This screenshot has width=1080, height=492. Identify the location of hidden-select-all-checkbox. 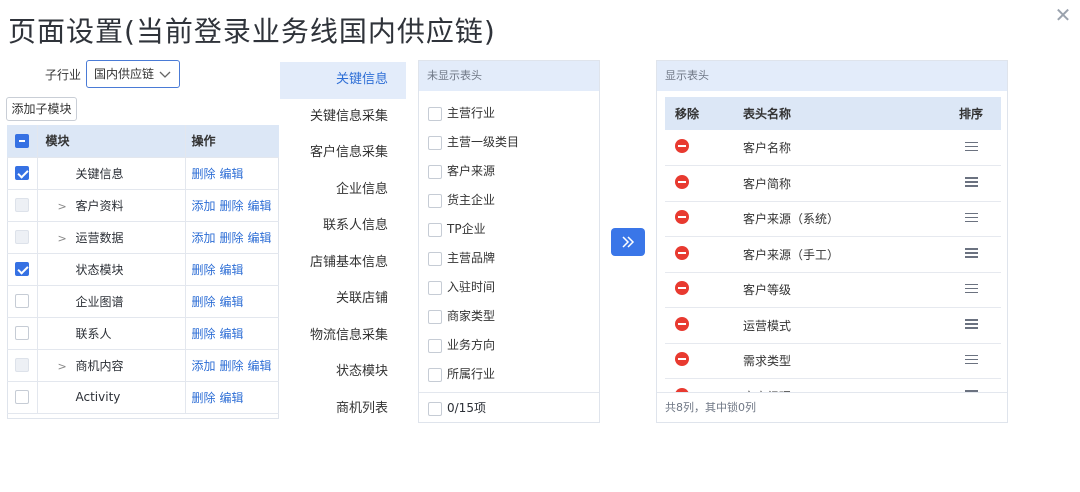
(435, 408).